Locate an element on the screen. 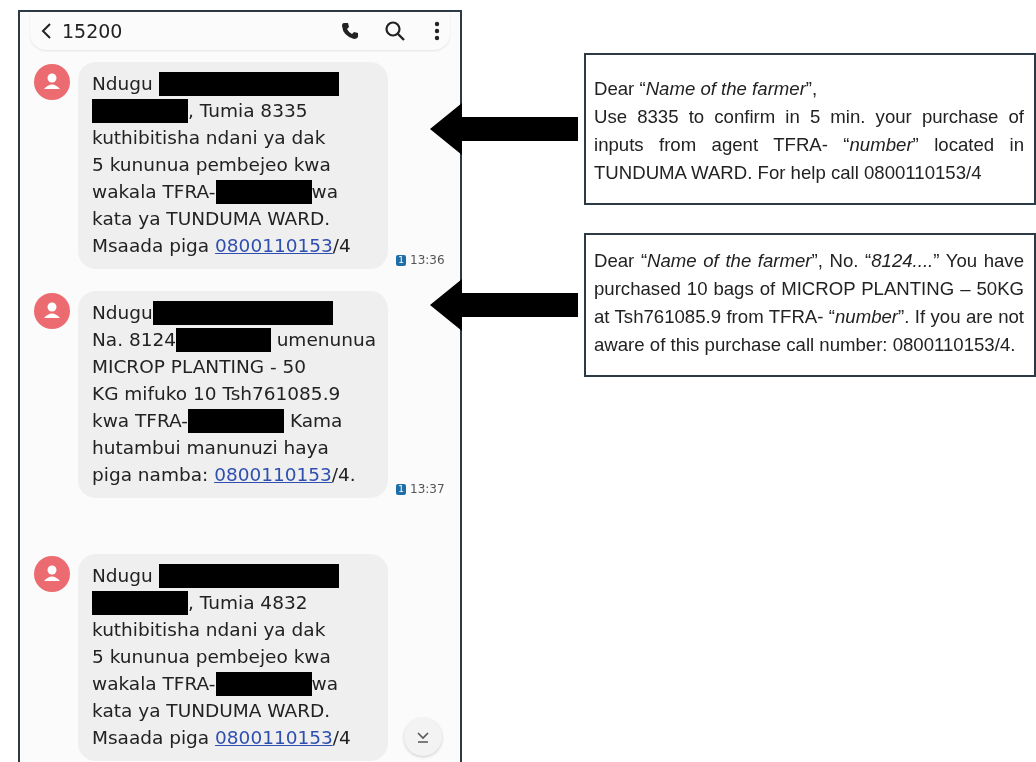 Image resolution: width=1036 pixels, height=762 pixels. contact-title: 15200 is located at coordinates (93, 31).